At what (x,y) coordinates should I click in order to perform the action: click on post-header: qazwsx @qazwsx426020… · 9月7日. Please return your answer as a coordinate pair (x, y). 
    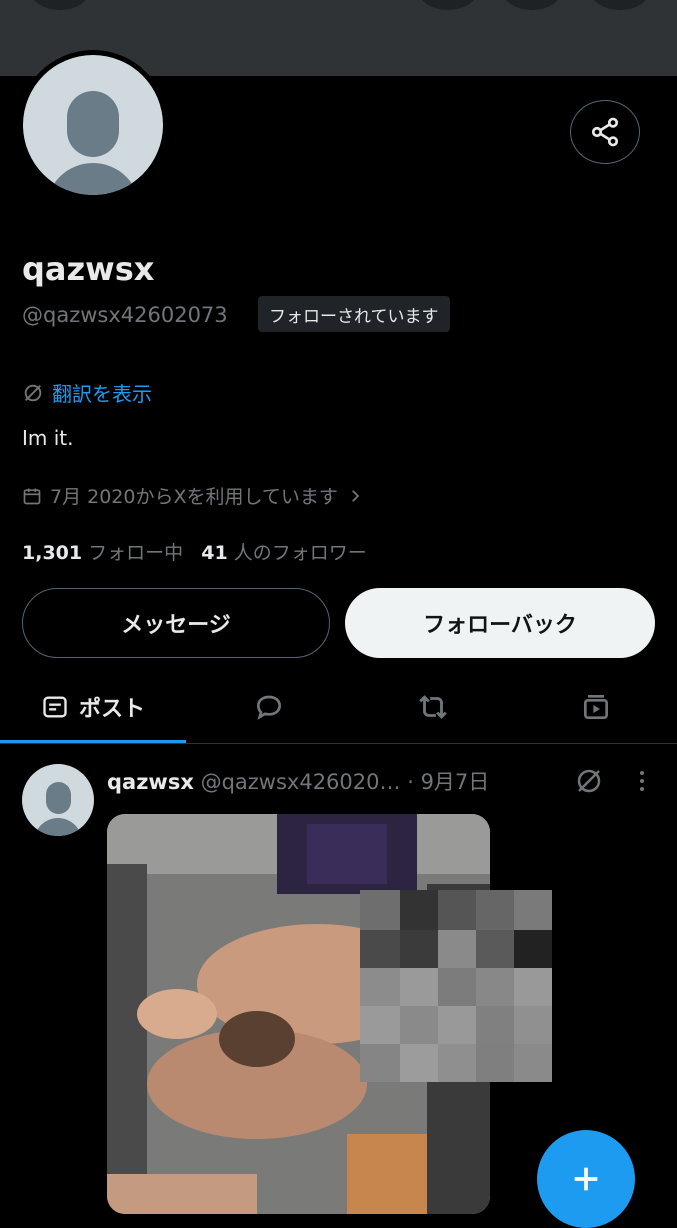
    Looking at the image, I should click on (298, 781).